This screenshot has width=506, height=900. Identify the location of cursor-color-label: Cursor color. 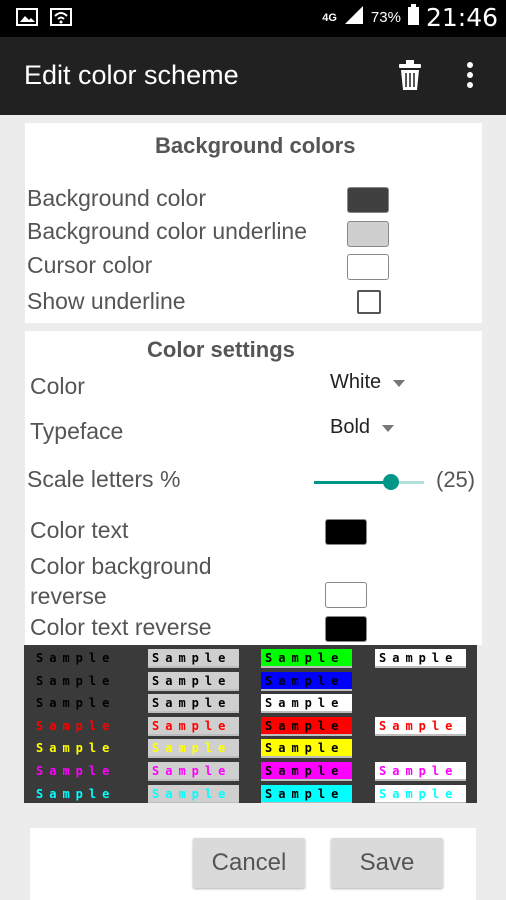
(90, 265).